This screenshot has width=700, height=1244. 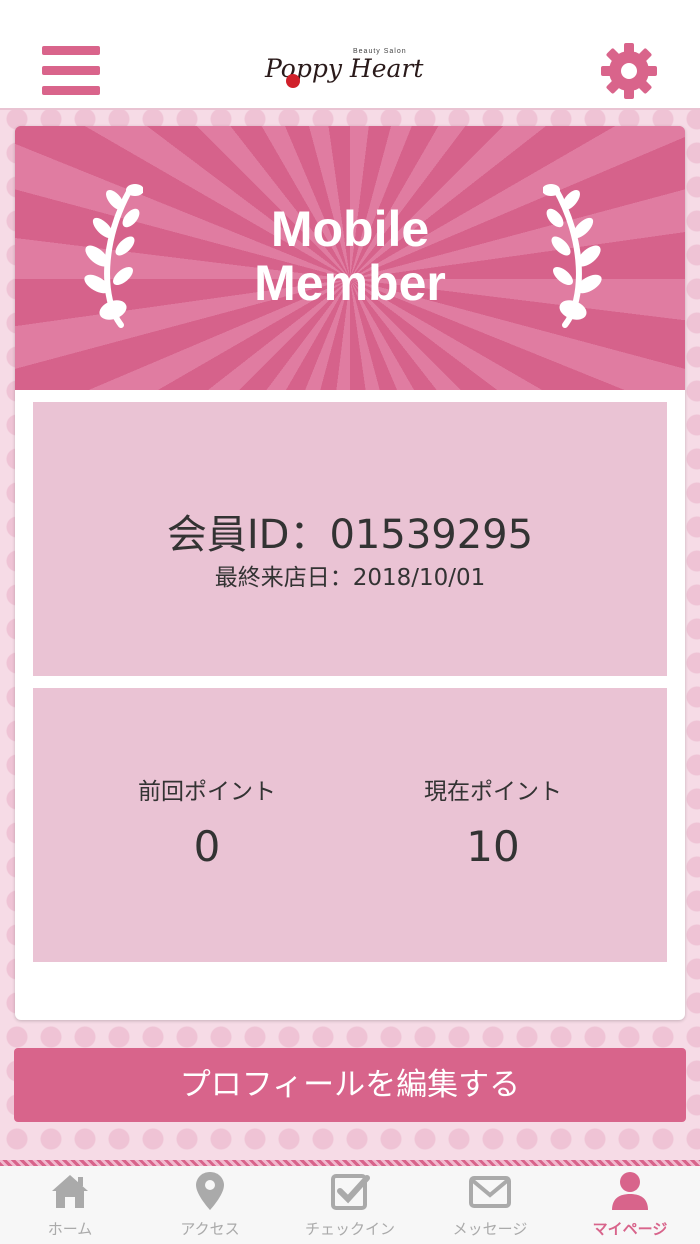 What do you see at coordinates (207, 792) in the screenshot?
I see `previous-points-label: 前回ポイント` at bounding box center [207, 792].